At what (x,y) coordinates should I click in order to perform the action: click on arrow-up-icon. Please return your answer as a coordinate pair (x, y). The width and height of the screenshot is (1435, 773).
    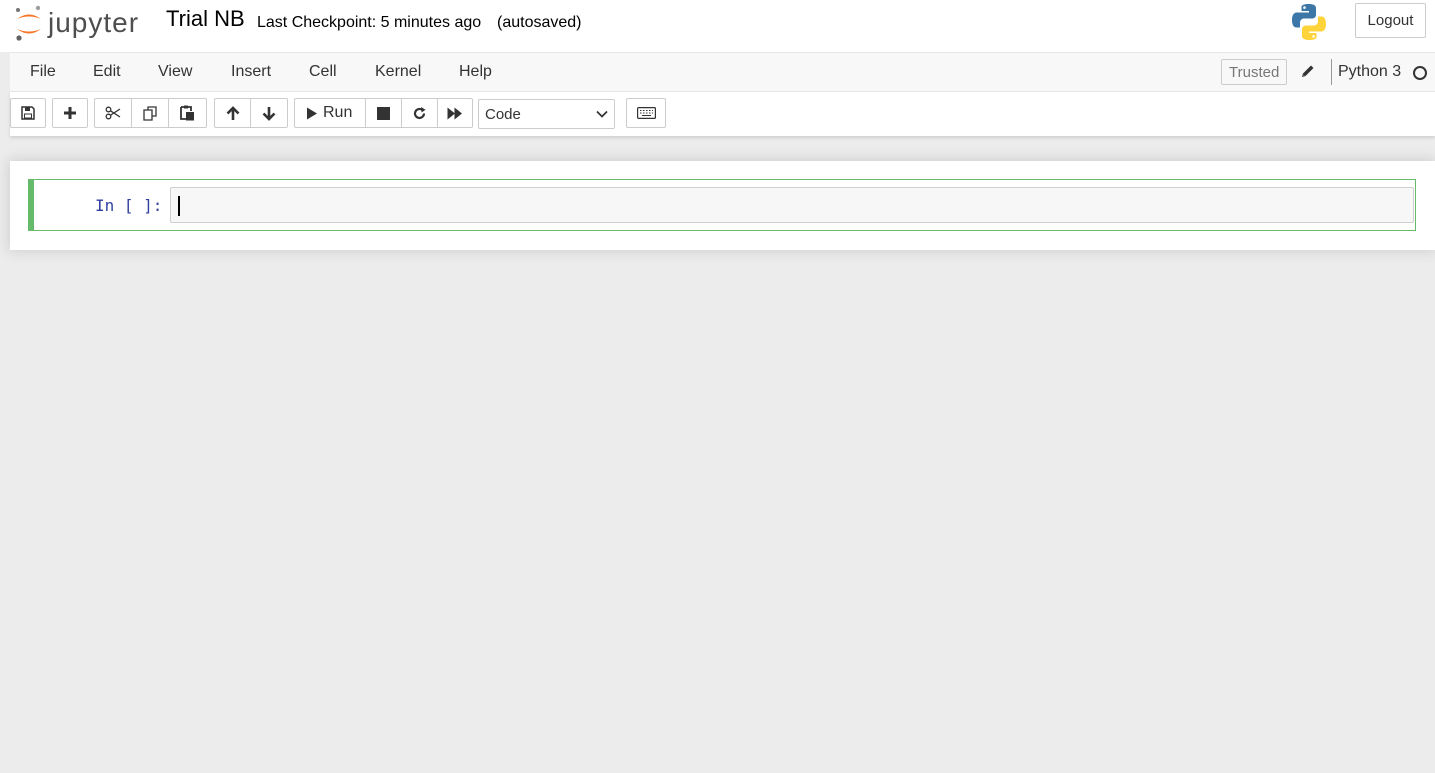
    Looking at the image, I should click on (232, 112).